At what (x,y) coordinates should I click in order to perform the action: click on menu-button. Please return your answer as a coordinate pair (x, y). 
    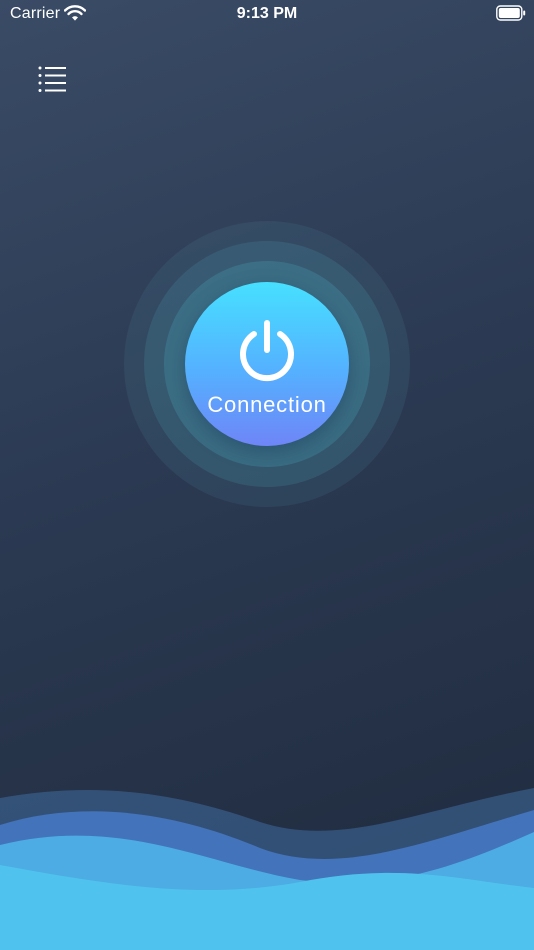
    Looking at the image, I should click on (52, 79).